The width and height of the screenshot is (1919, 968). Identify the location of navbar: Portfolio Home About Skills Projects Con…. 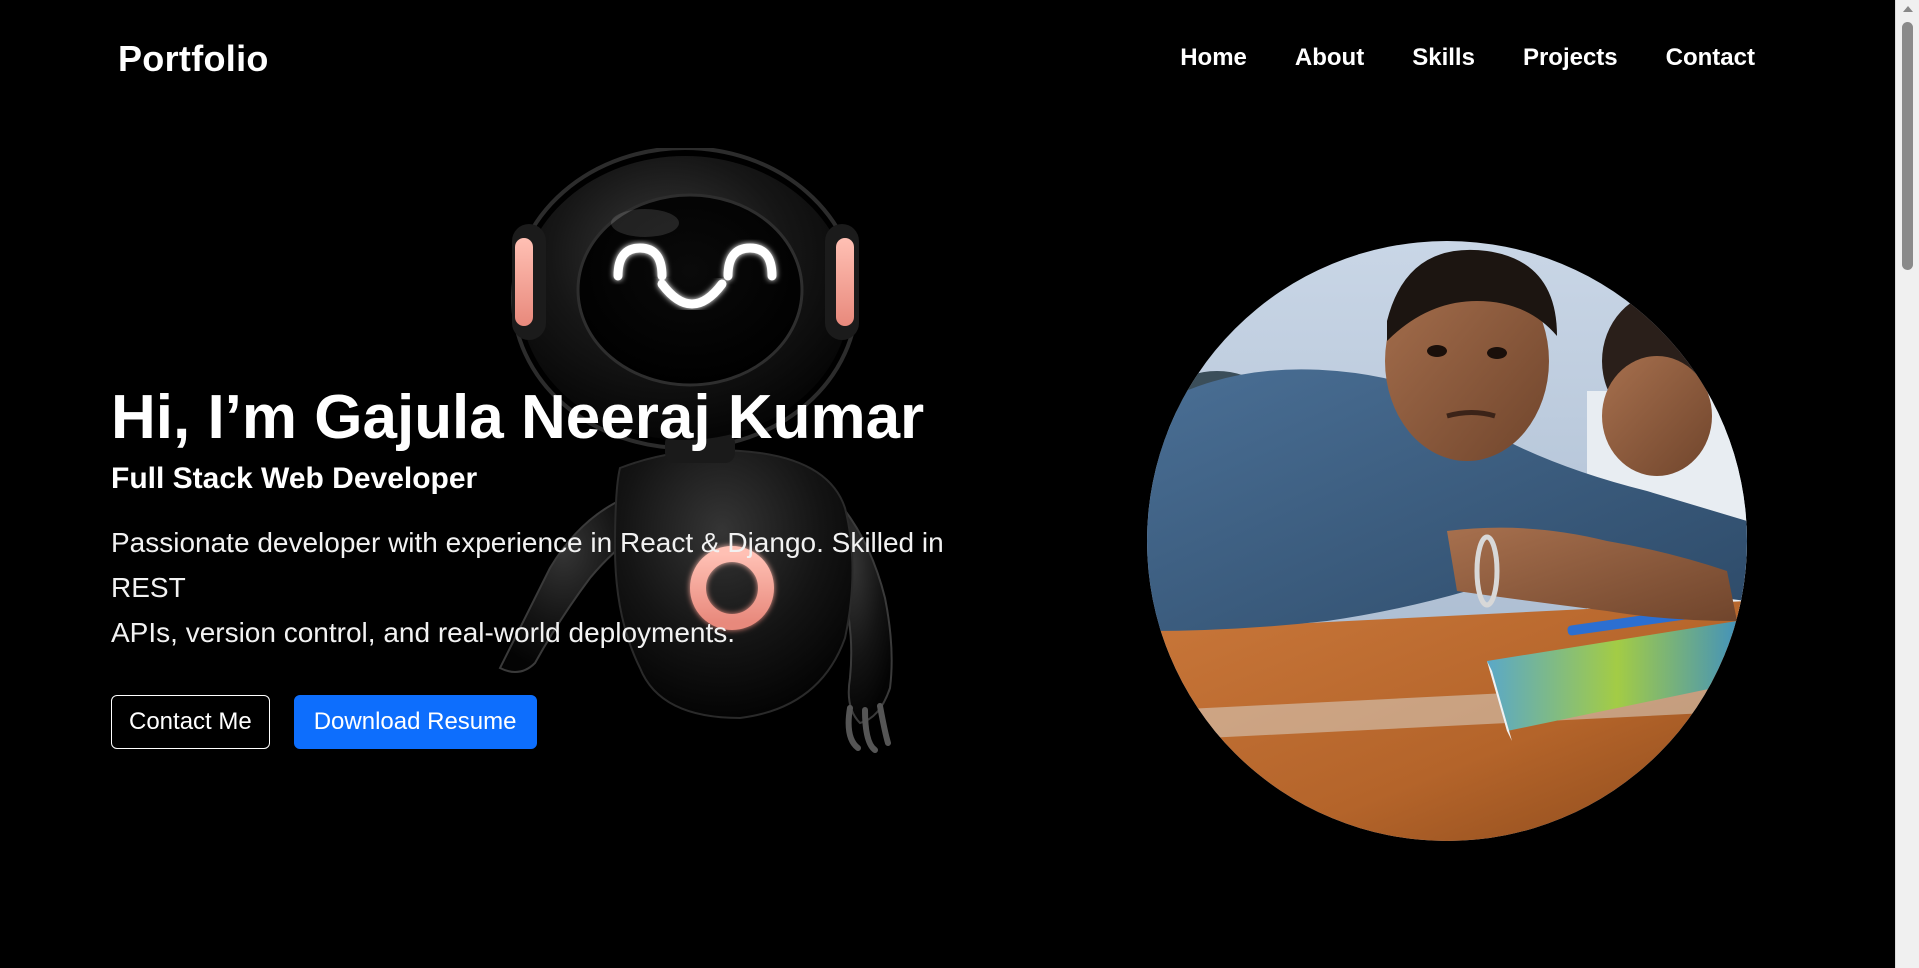
(947, 61).